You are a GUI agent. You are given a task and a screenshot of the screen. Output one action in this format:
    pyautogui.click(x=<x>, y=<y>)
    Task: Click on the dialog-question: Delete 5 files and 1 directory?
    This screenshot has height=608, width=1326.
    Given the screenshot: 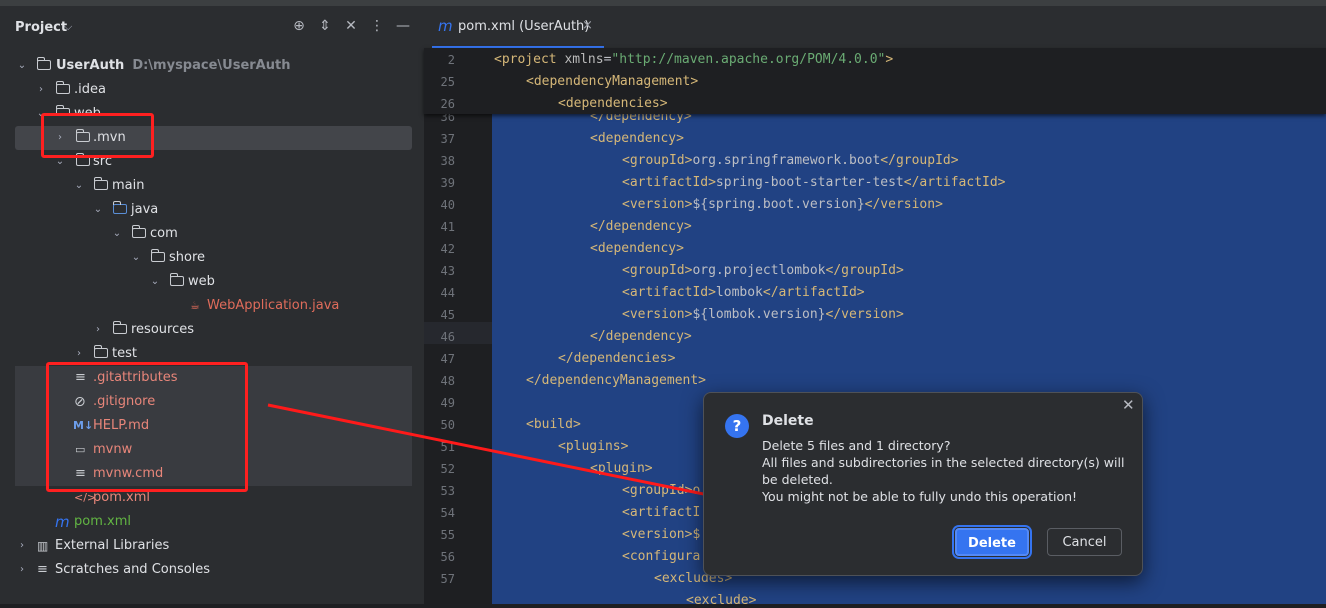 What is the action you would take?
    pyautogui.click(x=856, y=445)
    